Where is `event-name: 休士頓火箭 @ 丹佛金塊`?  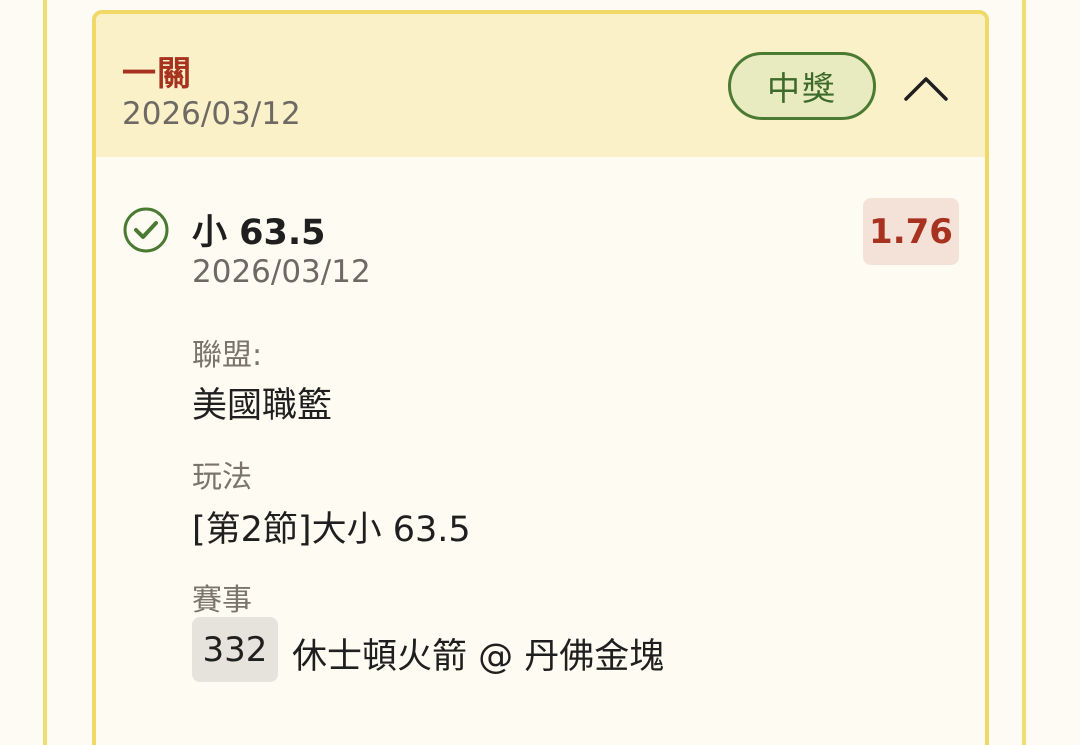
event-name: 休士頓火箭 @ 丹佛金塊 is located at coordinates (478, 657).